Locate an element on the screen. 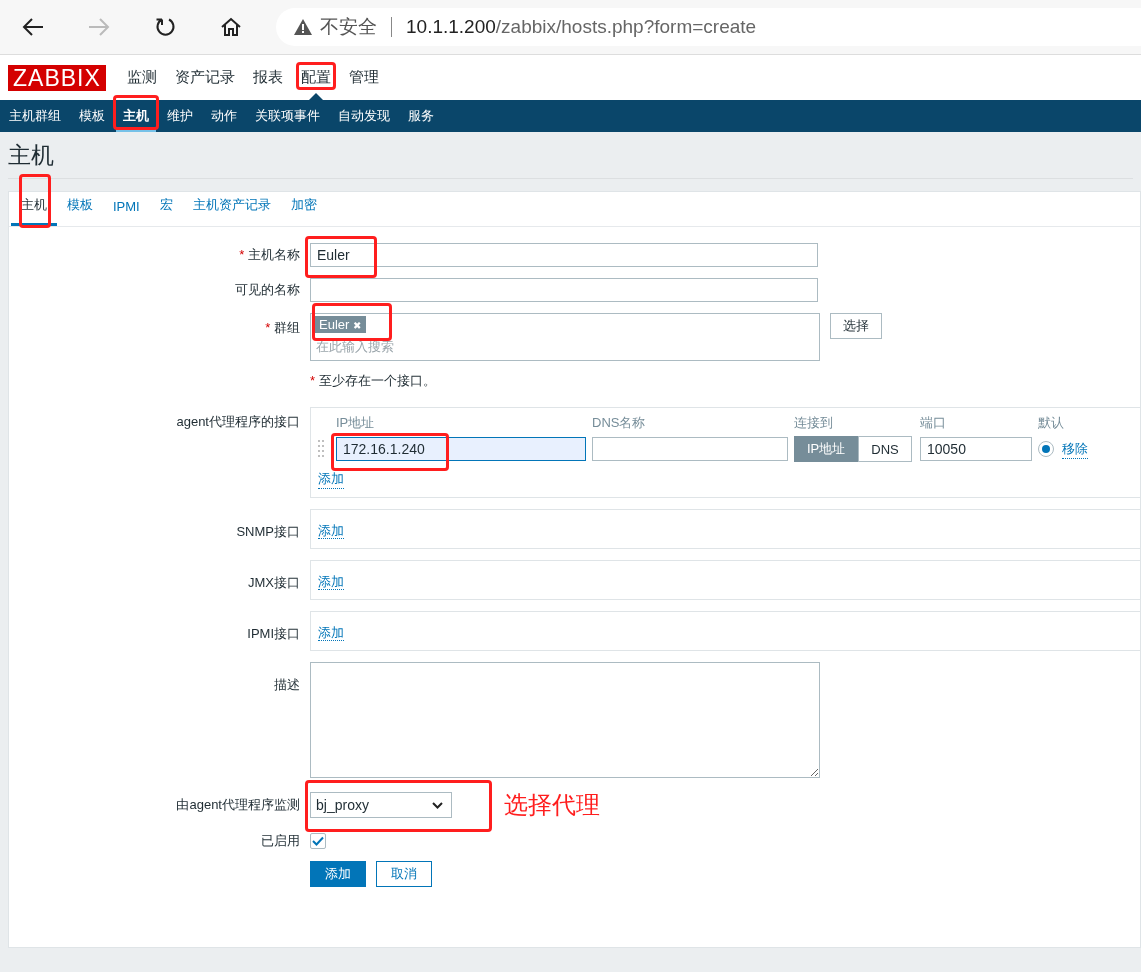 This screenshot has width=1141, height=972. security-label: 不安全 is located at coordinates (348, 27).